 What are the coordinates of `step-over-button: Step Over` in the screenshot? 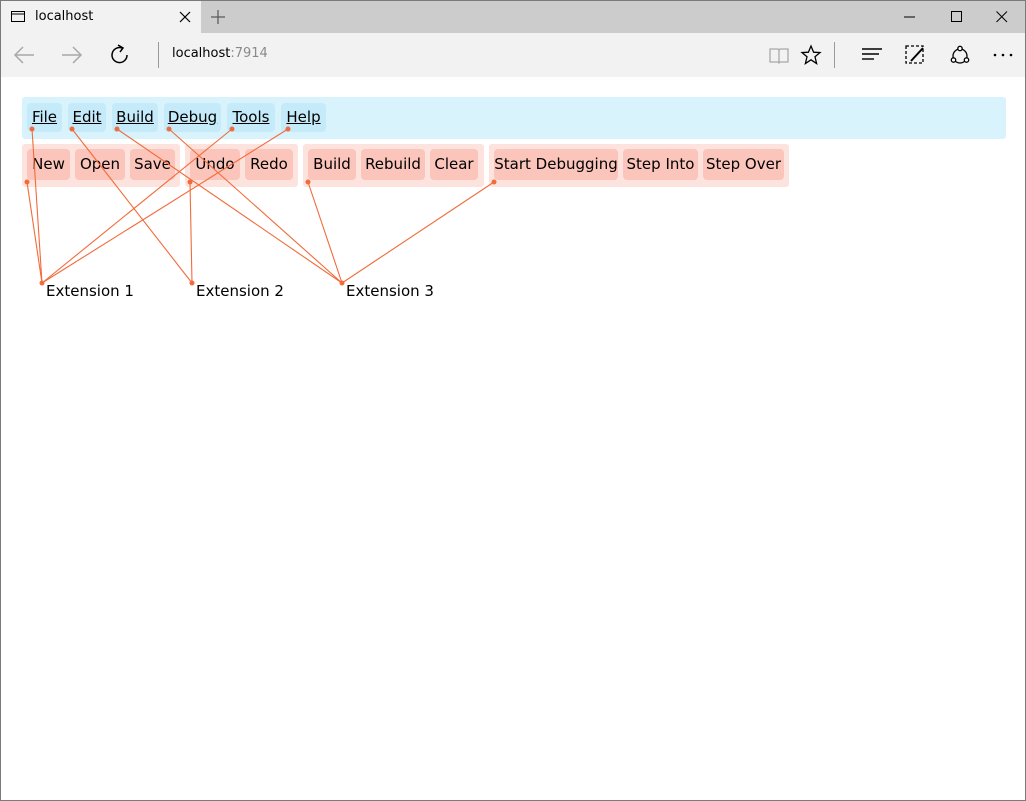 It's located at (743, 164).